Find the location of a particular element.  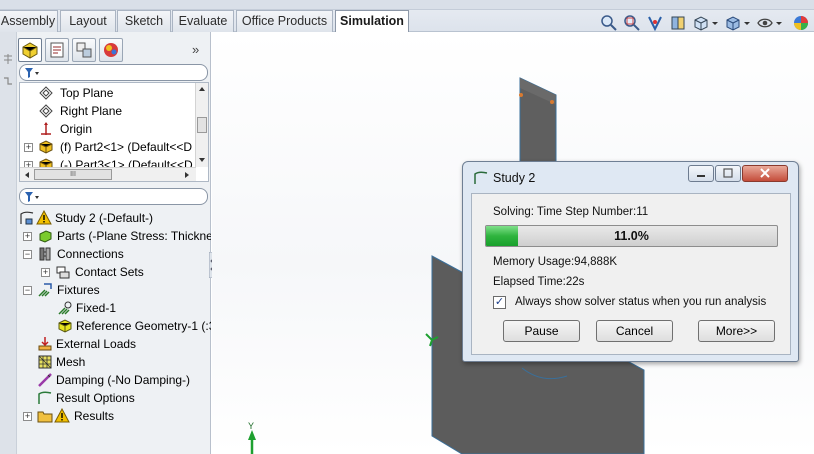

progress-percent: 11.0% is located at coordinates (631, 236).